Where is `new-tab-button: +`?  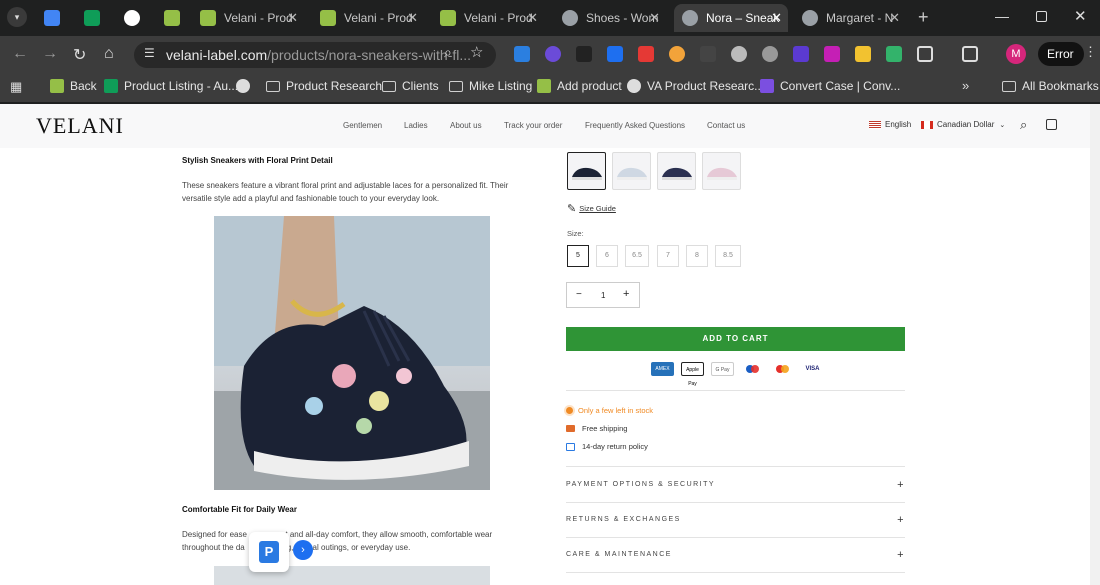 new-tab-button: + is located at coordinates (923, 17).